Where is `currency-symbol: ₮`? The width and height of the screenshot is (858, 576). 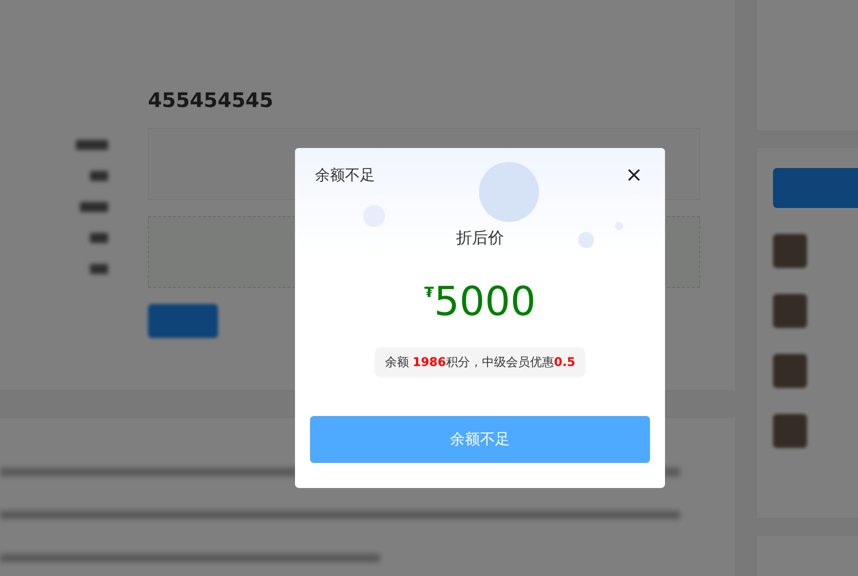 currency-symbol: ₮ is located at coordinates (429, 293).